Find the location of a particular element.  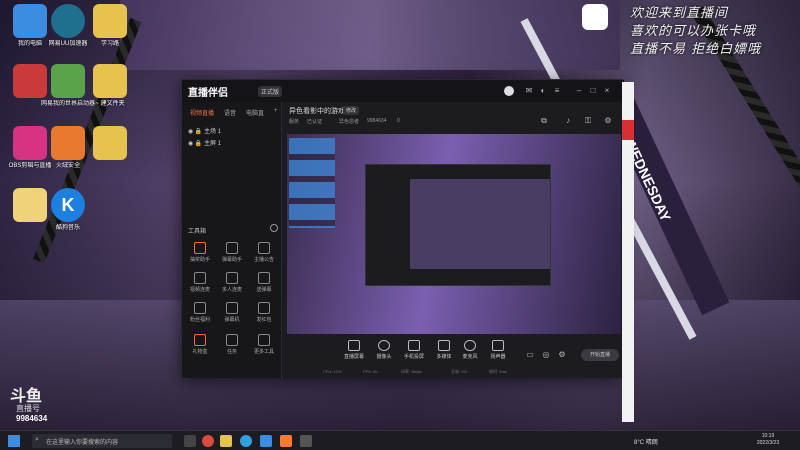

tool-gift-box: 礼物盒 is located at coordinates (200, 344).